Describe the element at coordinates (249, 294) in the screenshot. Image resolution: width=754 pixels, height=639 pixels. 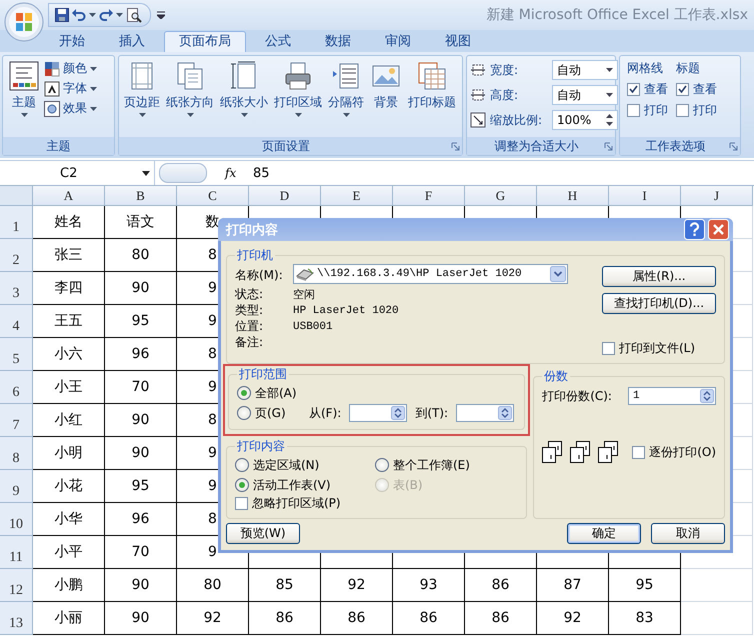
I see `info-label: 状态:` at that location.